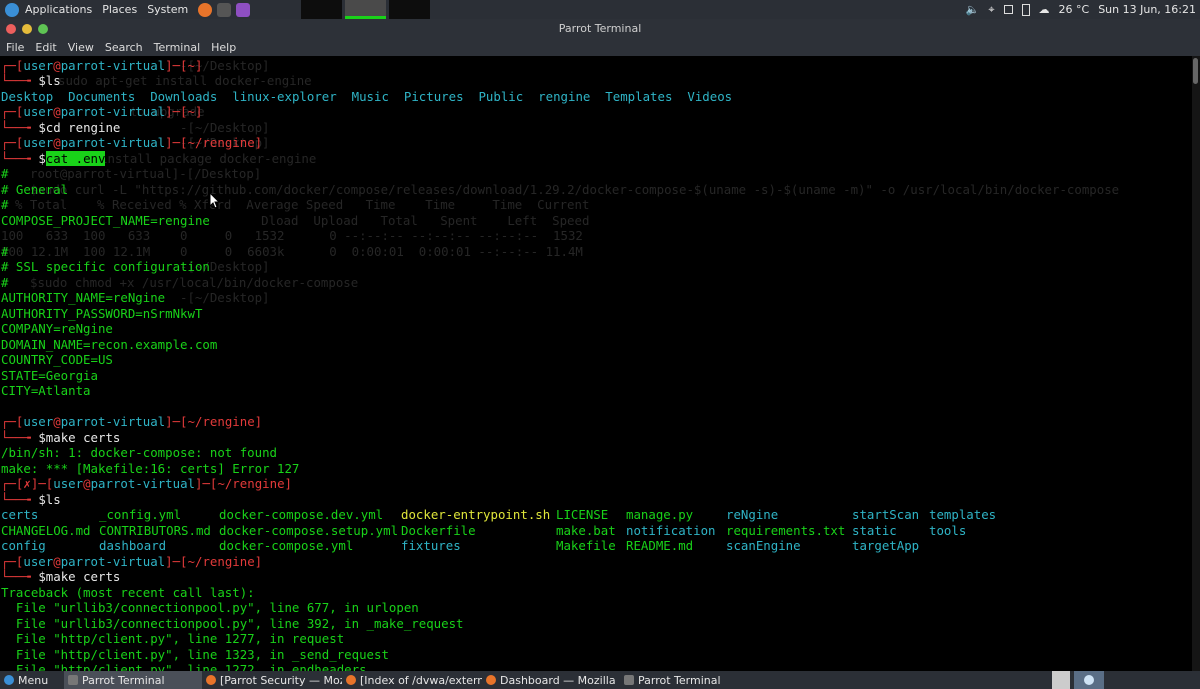 This screenshot has width=1200, height=689. I want to click on terminal-scrollbar, so click(1196, 363).